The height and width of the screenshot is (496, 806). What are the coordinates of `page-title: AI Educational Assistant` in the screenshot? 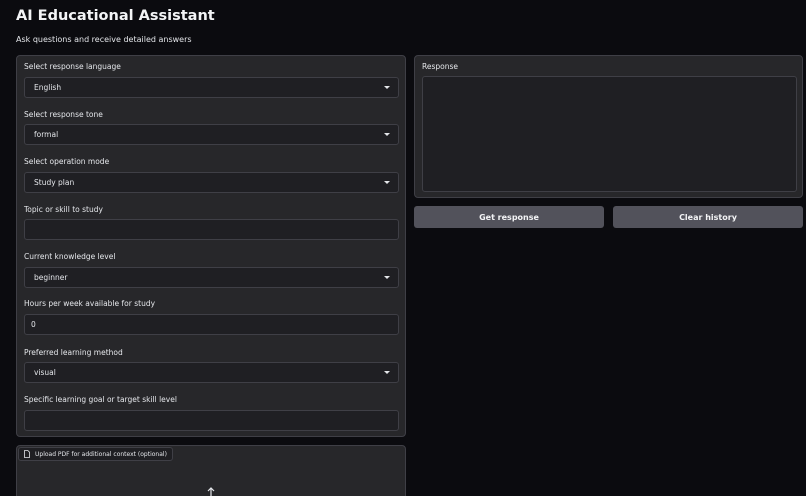 It's located at (115, 16).